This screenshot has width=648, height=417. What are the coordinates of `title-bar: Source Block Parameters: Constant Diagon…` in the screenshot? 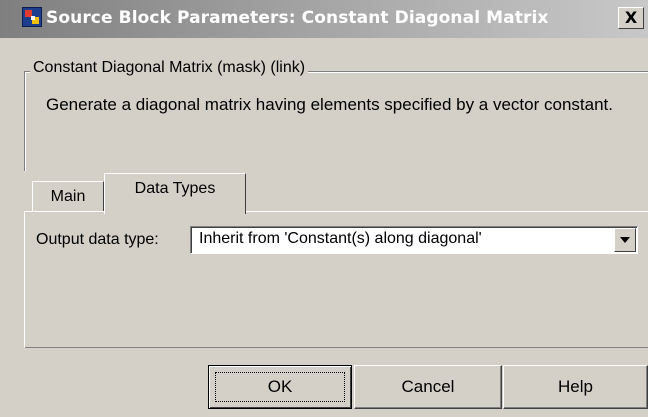 It's located at (324, 19).